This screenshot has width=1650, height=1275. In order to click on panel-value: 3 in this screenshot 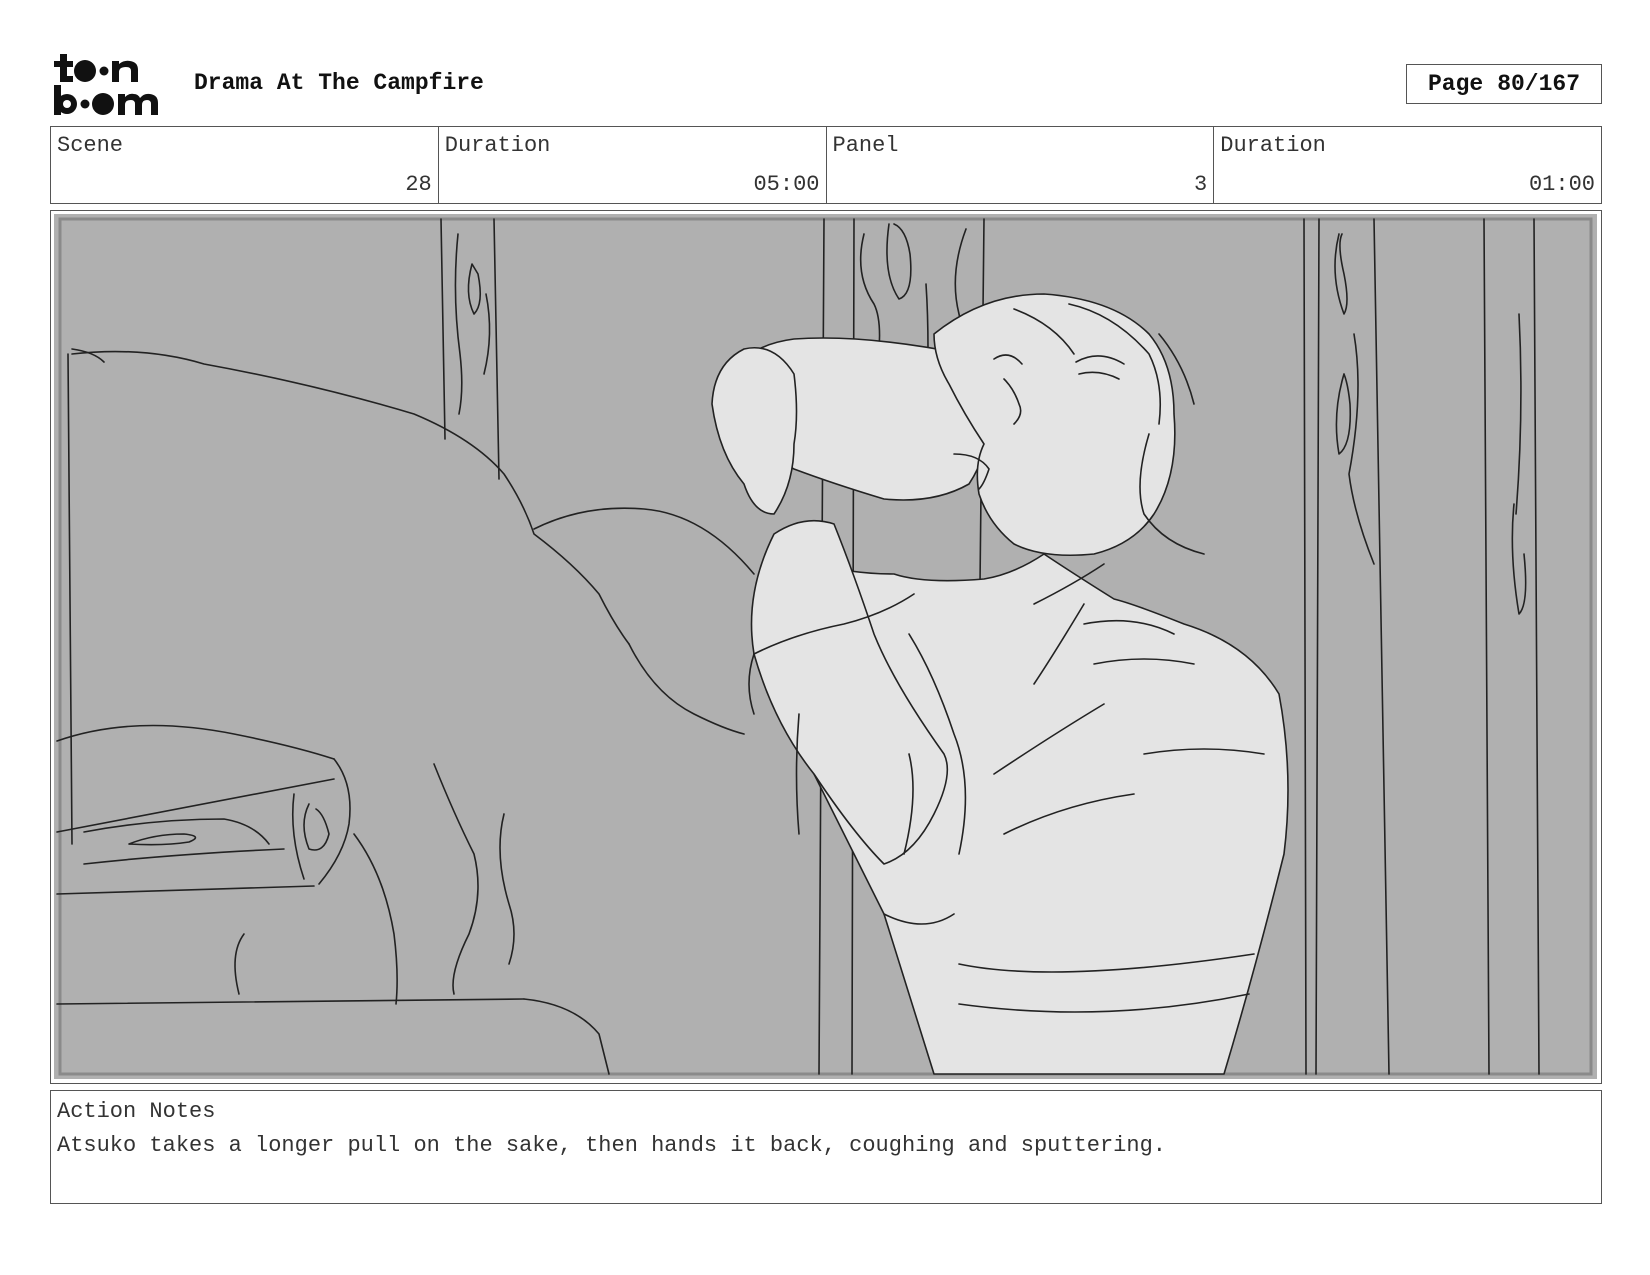, I will do `click(1201, 184)`.